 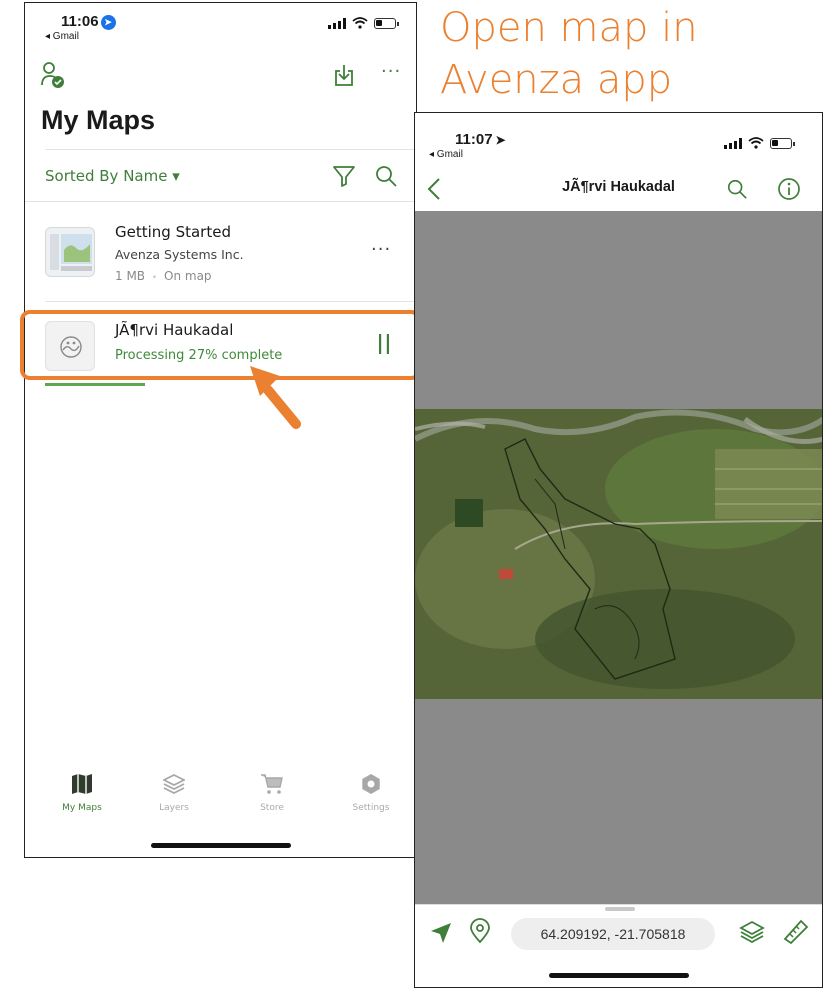 What do you see at coordinates (618, 136) in the screenshot?
I see `status-bar: 11:07 ➤ ◂ Gmail` at bounding box center [618, 136].